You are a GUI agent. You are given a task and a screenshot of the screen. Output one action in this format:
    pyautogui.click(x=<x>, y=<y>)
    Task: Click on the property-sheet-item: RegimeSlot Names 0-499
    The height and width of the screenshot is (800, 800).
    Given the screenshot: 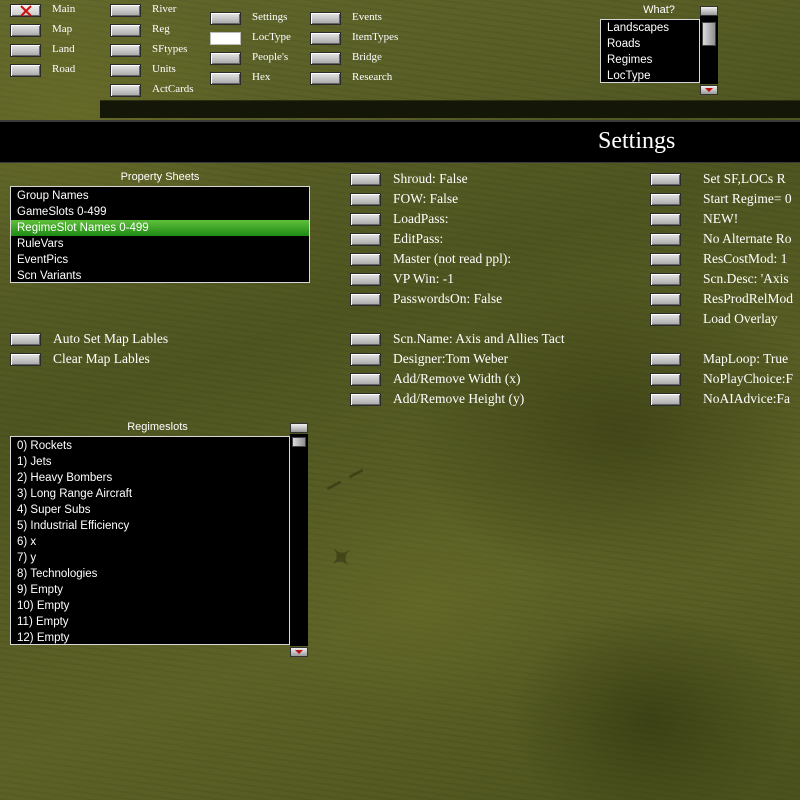 What is the action you would take?
    pyautogui.click(x=160, y=228)
    